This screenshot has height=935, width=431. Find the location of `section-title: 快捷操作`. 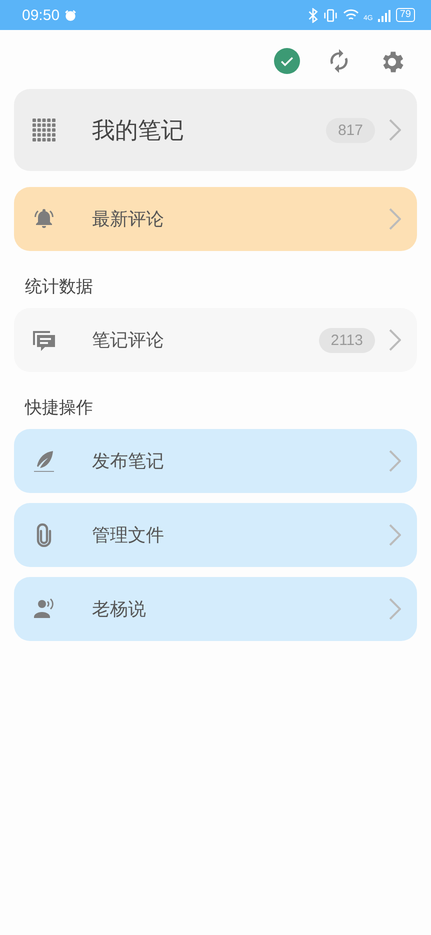

section-title: 快捷操作 is located at coordinates (59, 408).